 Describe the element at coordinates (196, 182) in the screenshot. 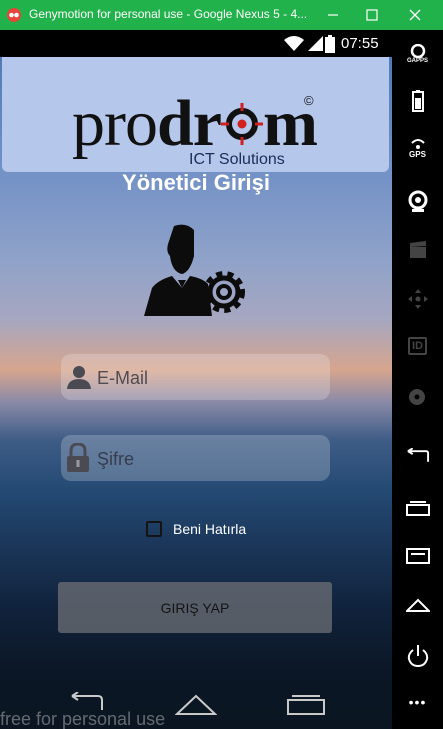

I see `page-title: Yönetici Girişi` at that location.